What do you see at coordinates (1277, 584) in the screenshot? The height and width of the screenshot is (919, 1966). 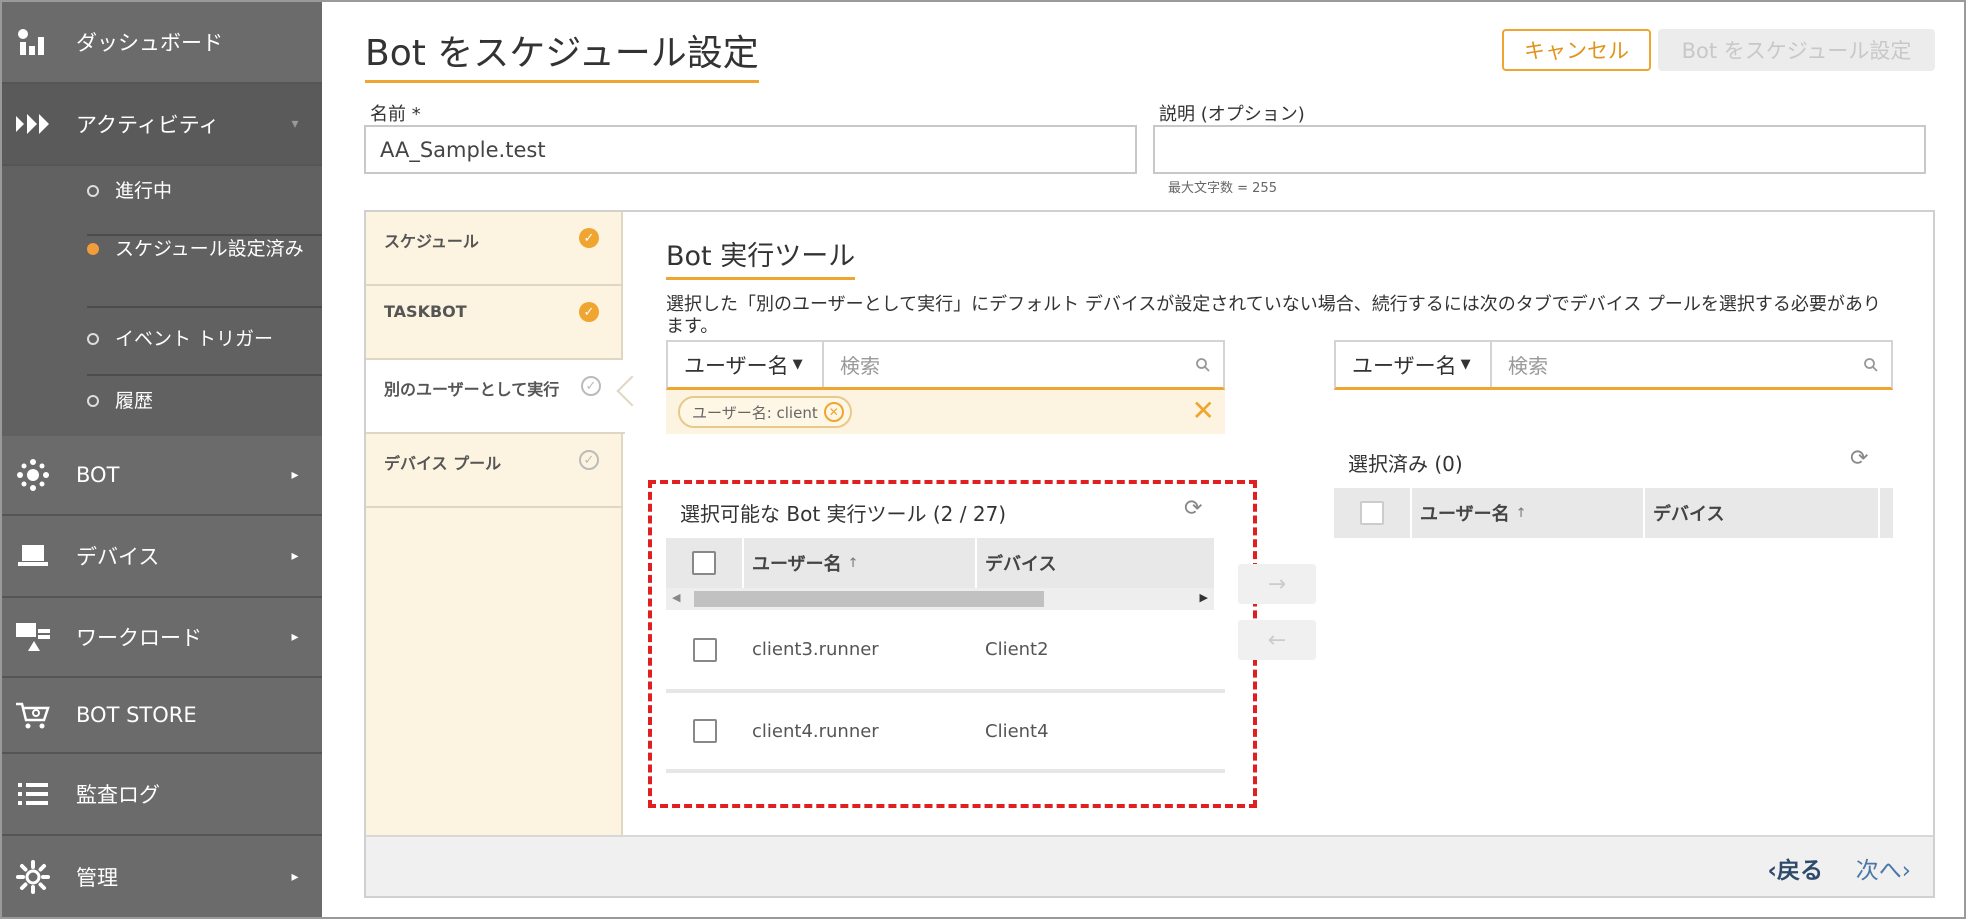 I see `move-right-button: →` at bounding box center [1277, 584].